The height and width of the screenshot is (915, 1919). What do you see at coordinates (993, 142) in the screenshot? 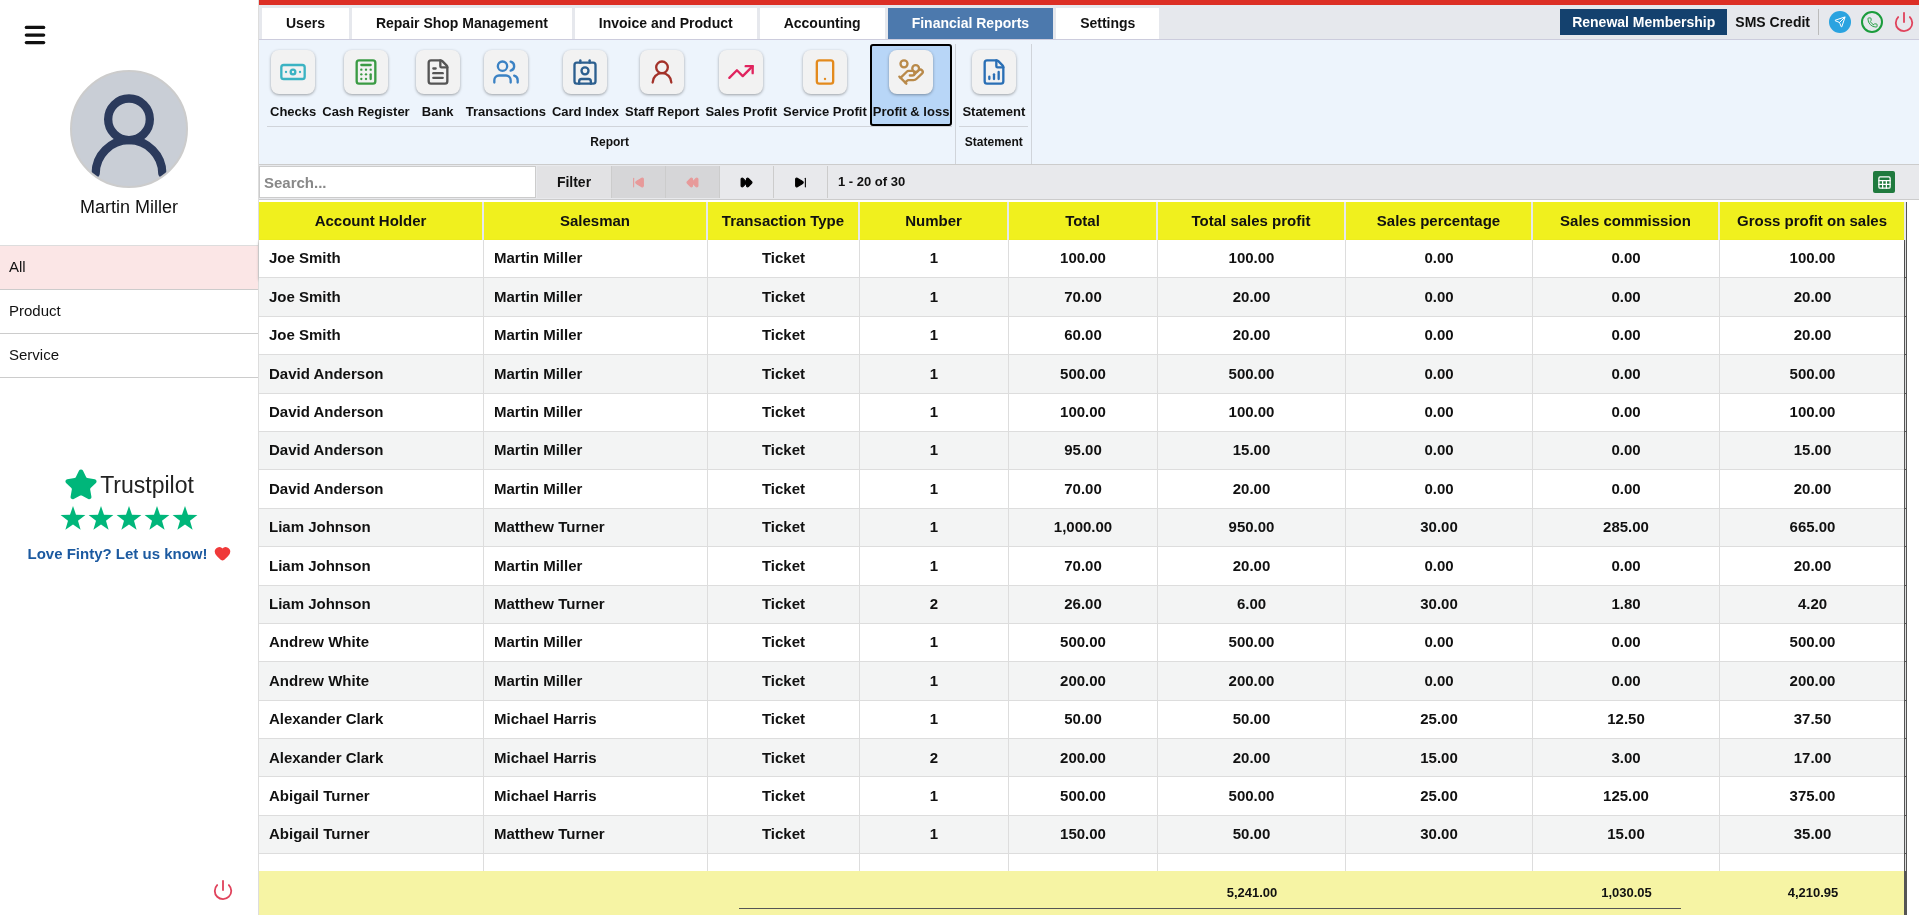
I see `group-label: Statement` at bounding box center [993, 142].